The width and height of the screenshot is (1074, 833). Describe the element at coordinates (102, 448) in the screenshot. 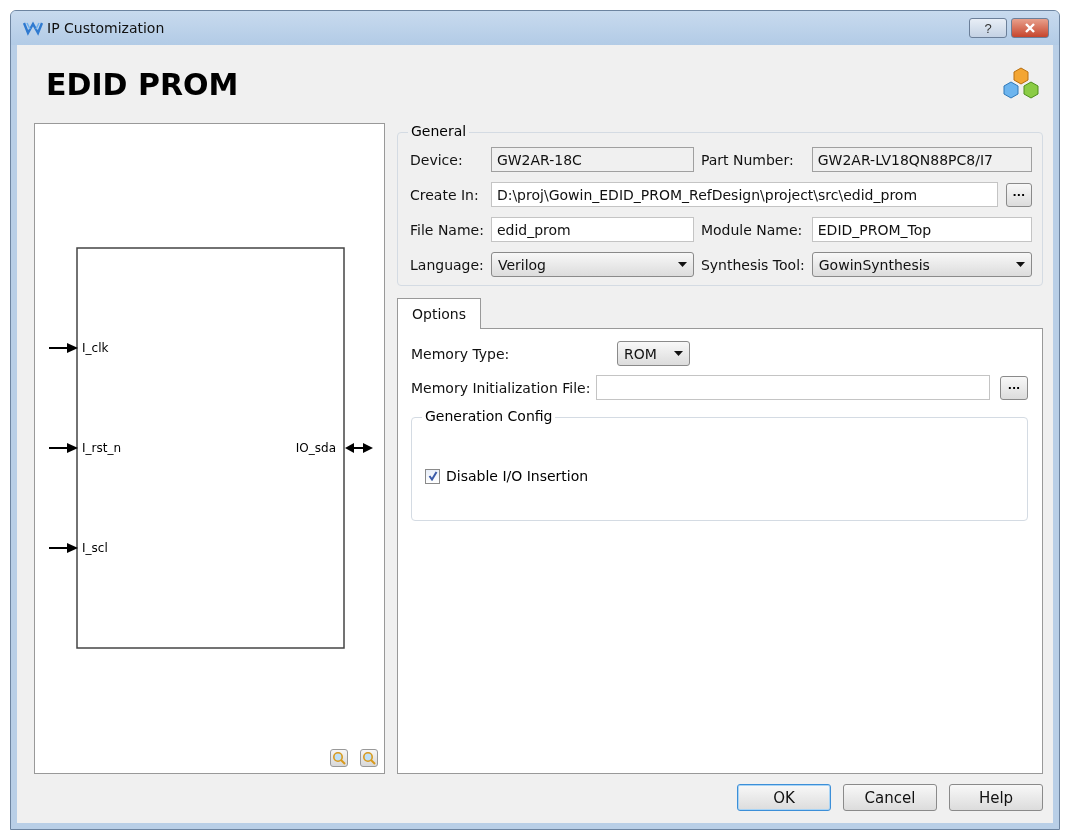

I see `port-label: I_rst_n` at that location.